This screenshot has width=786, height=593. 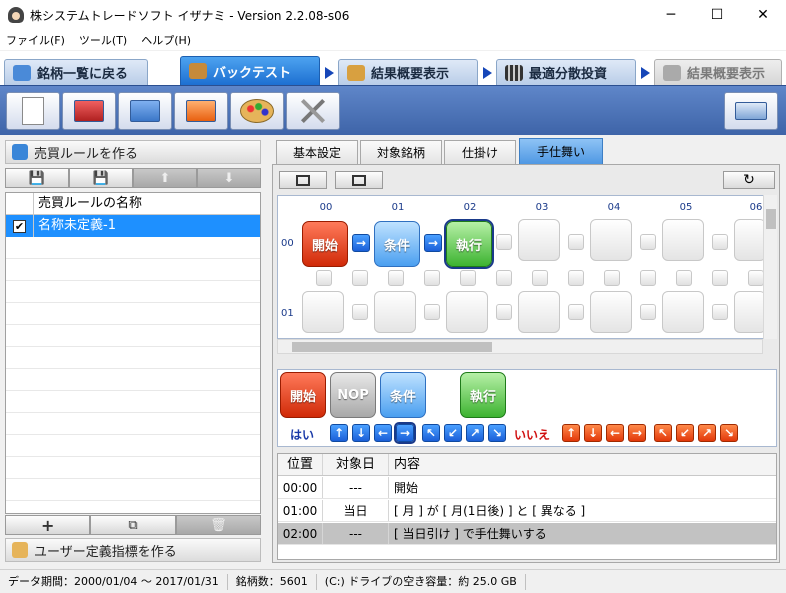 I want to click on palette-button, so click(x=257, y=111).